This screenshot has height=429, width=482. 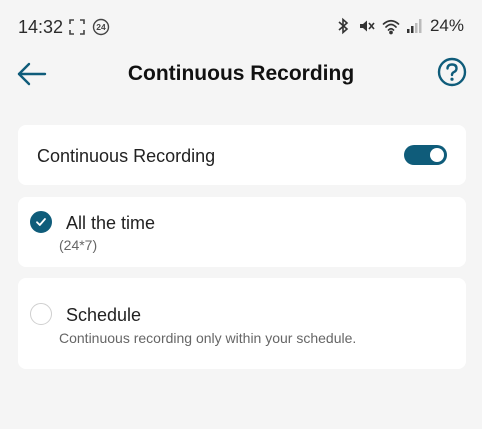 What do you see at coordinates (41, 314) in the screenshot?
I see `schedule-radio` at bounding box center [41, 314].